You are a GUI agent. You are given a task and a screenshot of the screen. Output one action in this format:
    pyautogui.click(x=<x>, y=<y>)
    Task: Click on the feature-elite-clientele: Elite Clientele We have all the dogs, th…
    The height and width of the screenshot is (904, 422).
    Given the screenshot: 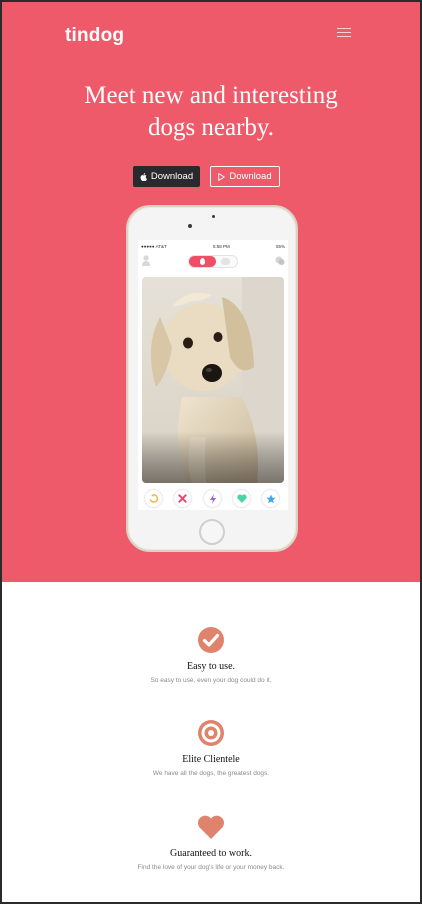 What is the action you would take?
    pyautogui.click(x=211, y=748)
    